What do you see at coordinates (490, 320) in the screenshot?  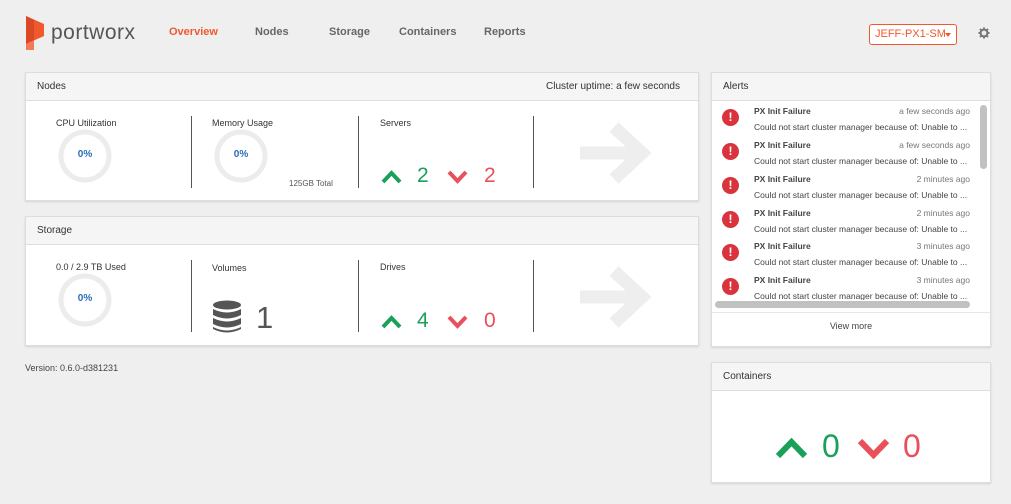 I see `drives-down-count: 0` at bounding box center [490, 320].